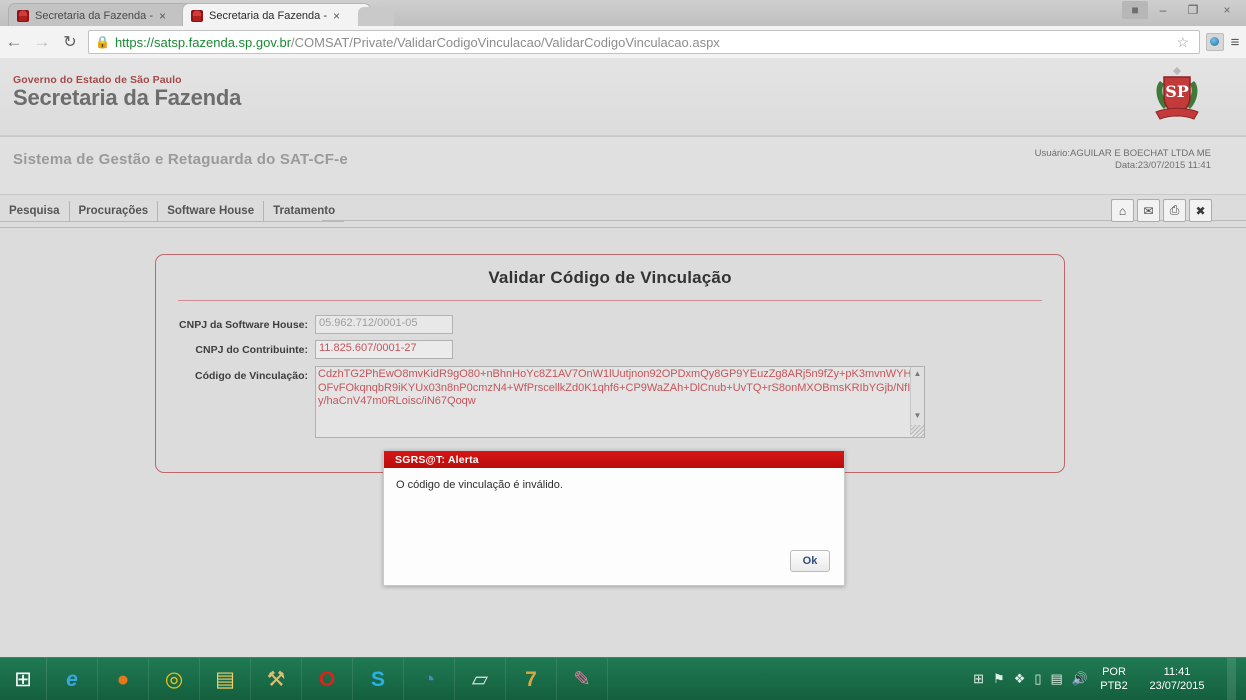 The image size is (1246, 700). Describe the element at coordinates (1177, 96) in the screenshot. I see `sp-coat-of-arms-icon: SP` at that location.